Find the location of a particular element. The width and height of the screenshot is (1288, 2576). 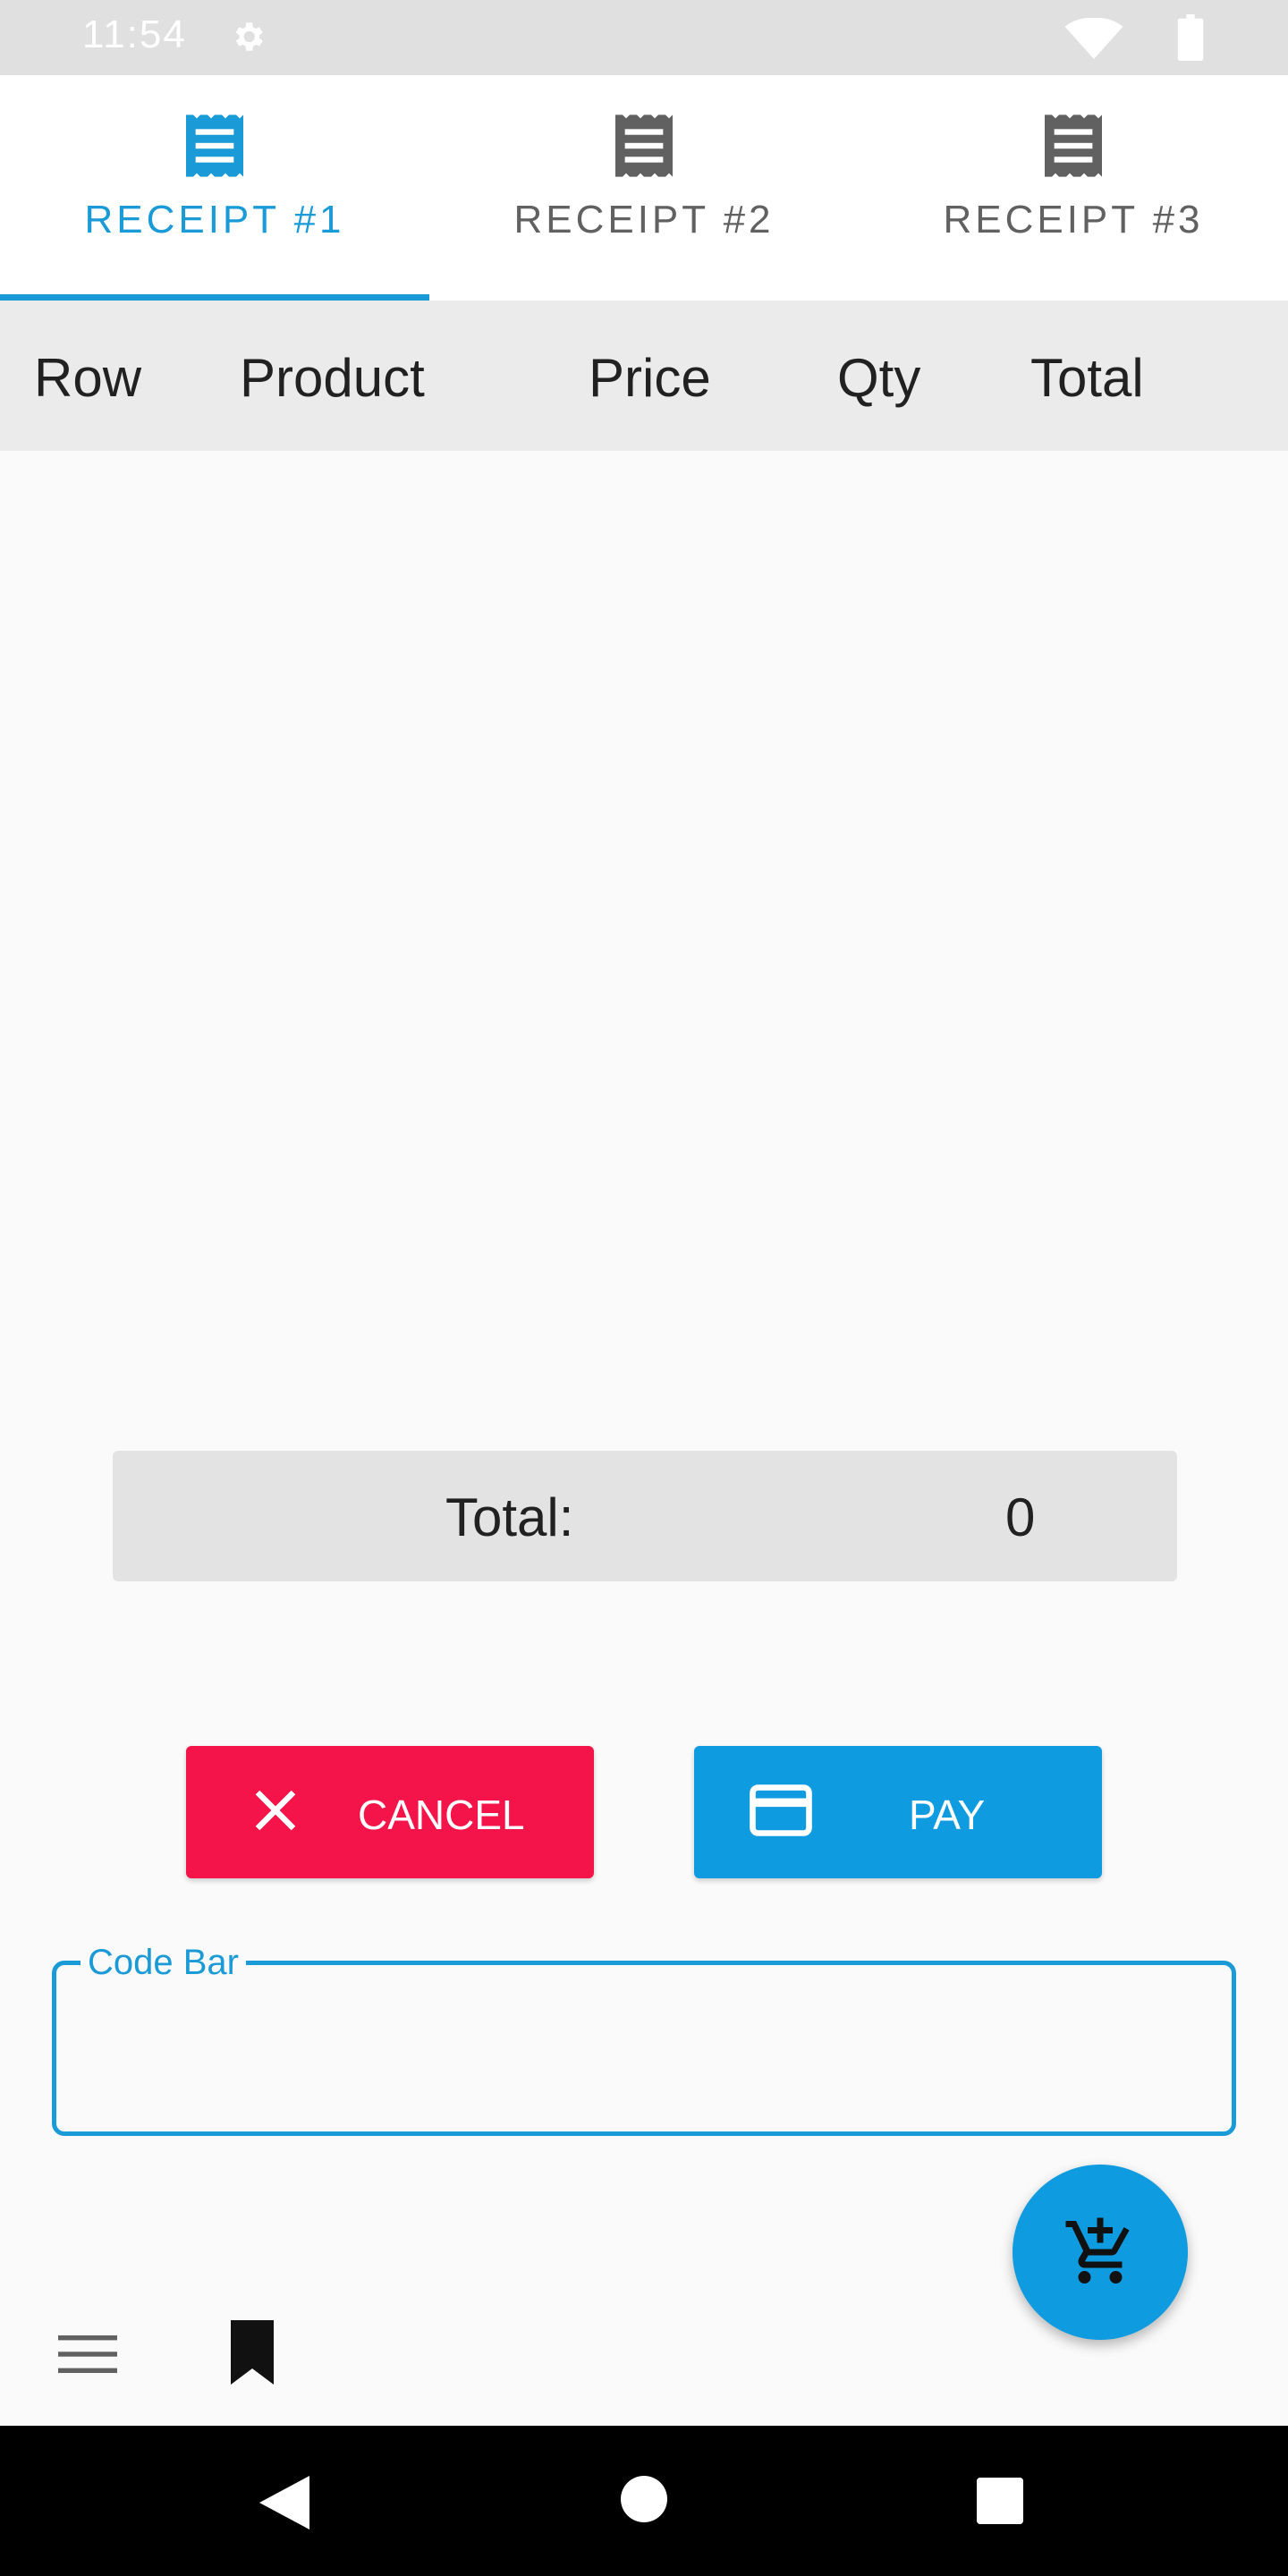

wifi-icon is located at coordinates (1093, 40).